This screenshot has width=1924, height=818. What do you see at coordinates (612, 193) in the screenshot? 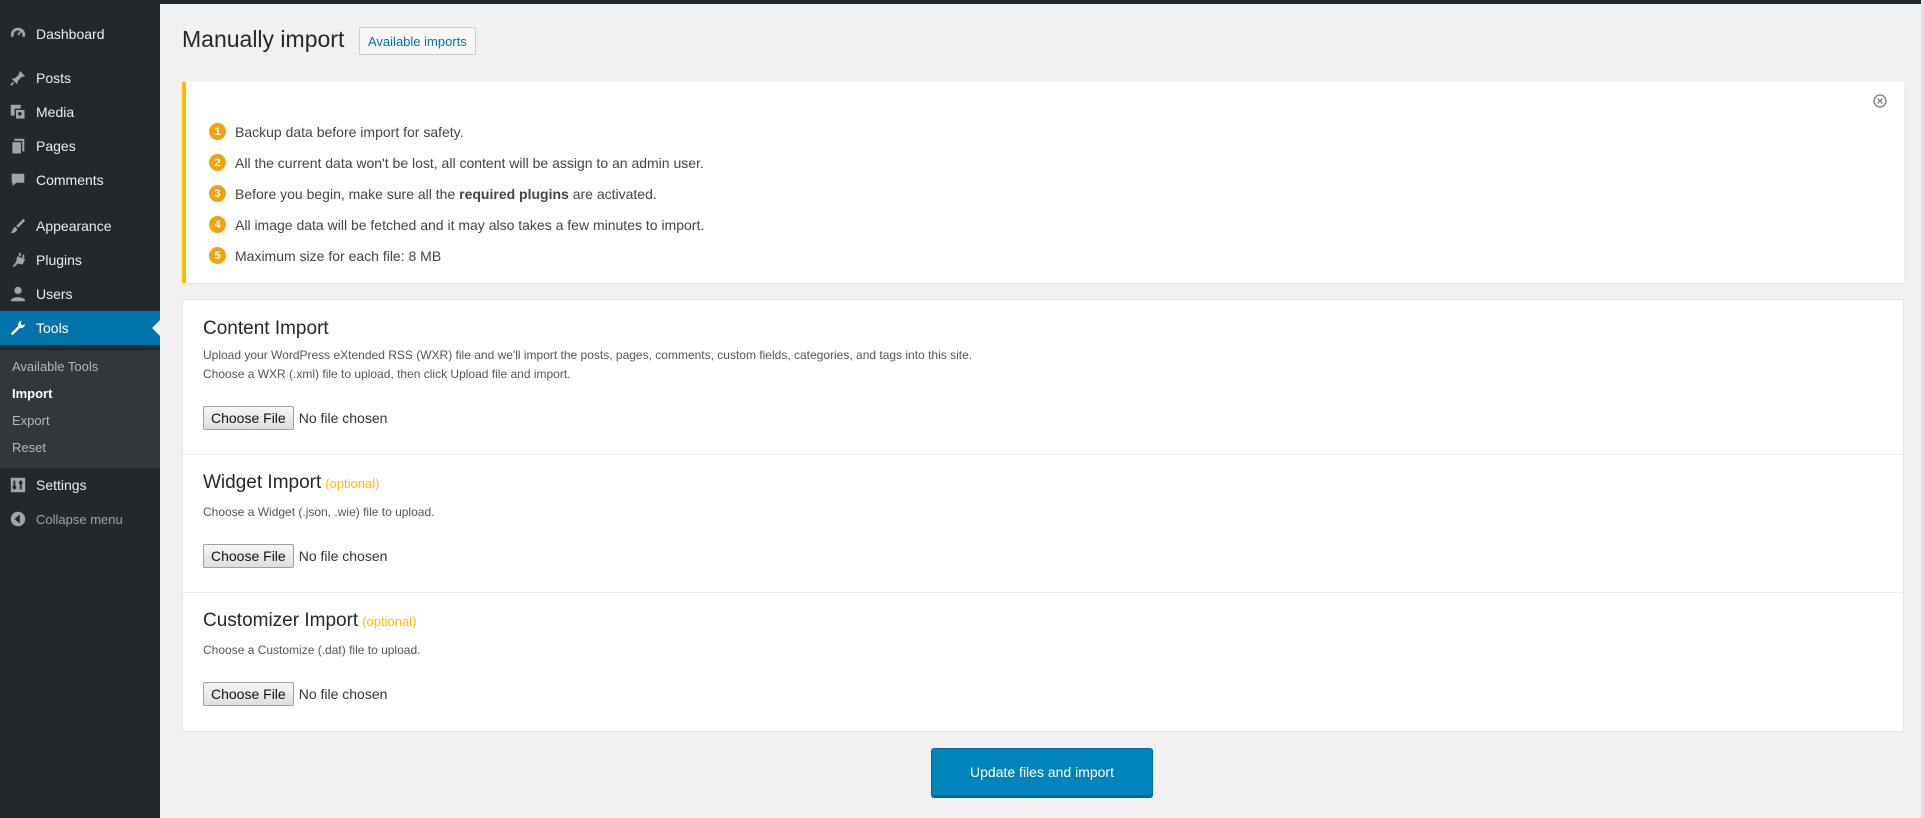
I see `notice-text-after: are activated.` at bounding box center [612, 193].